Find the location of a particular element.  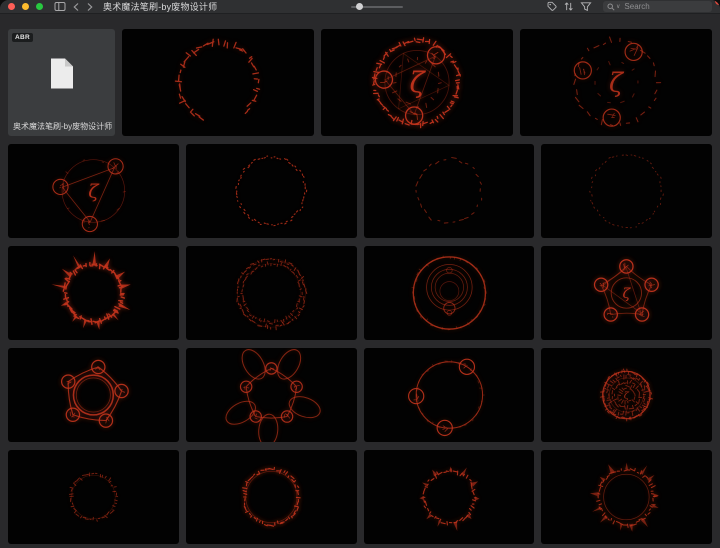

document-icon is located at coordinates (62, 76).